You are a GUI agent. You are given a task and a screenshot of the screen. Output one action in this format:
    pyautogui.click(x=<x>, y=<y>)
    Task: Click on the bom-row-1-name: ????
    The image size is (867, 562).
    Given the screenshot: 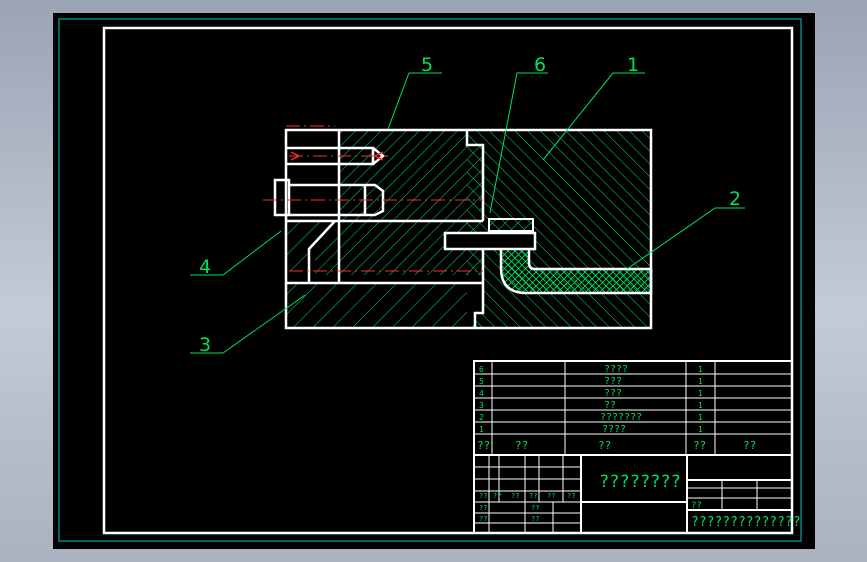 What is the action you would take?
    pyautogui.click(x=616, y=369)
    